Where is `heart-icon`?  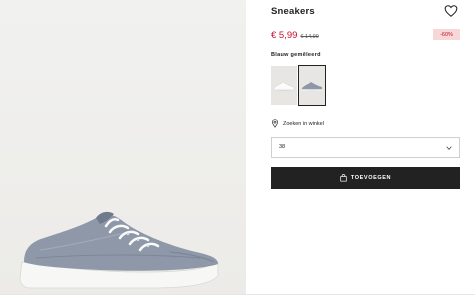 heart-icon is located at coordinates (451, 11).